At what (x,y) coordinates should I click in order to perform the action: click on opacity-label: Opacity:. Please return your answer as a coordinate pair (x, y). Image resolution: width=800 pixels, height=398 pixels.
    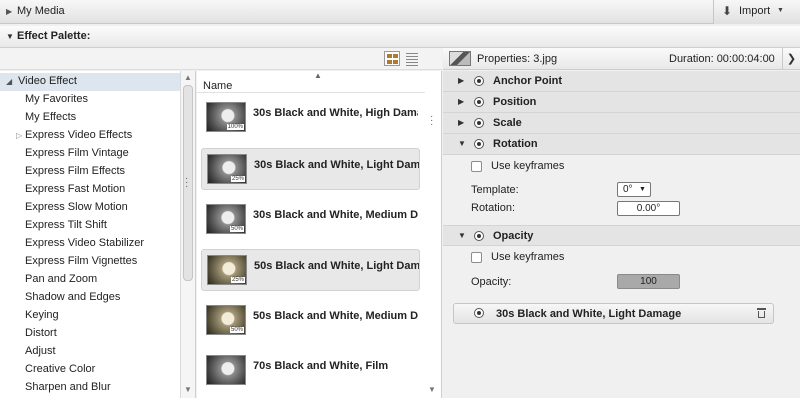
    Looking at the image, I should click on (491, 282).